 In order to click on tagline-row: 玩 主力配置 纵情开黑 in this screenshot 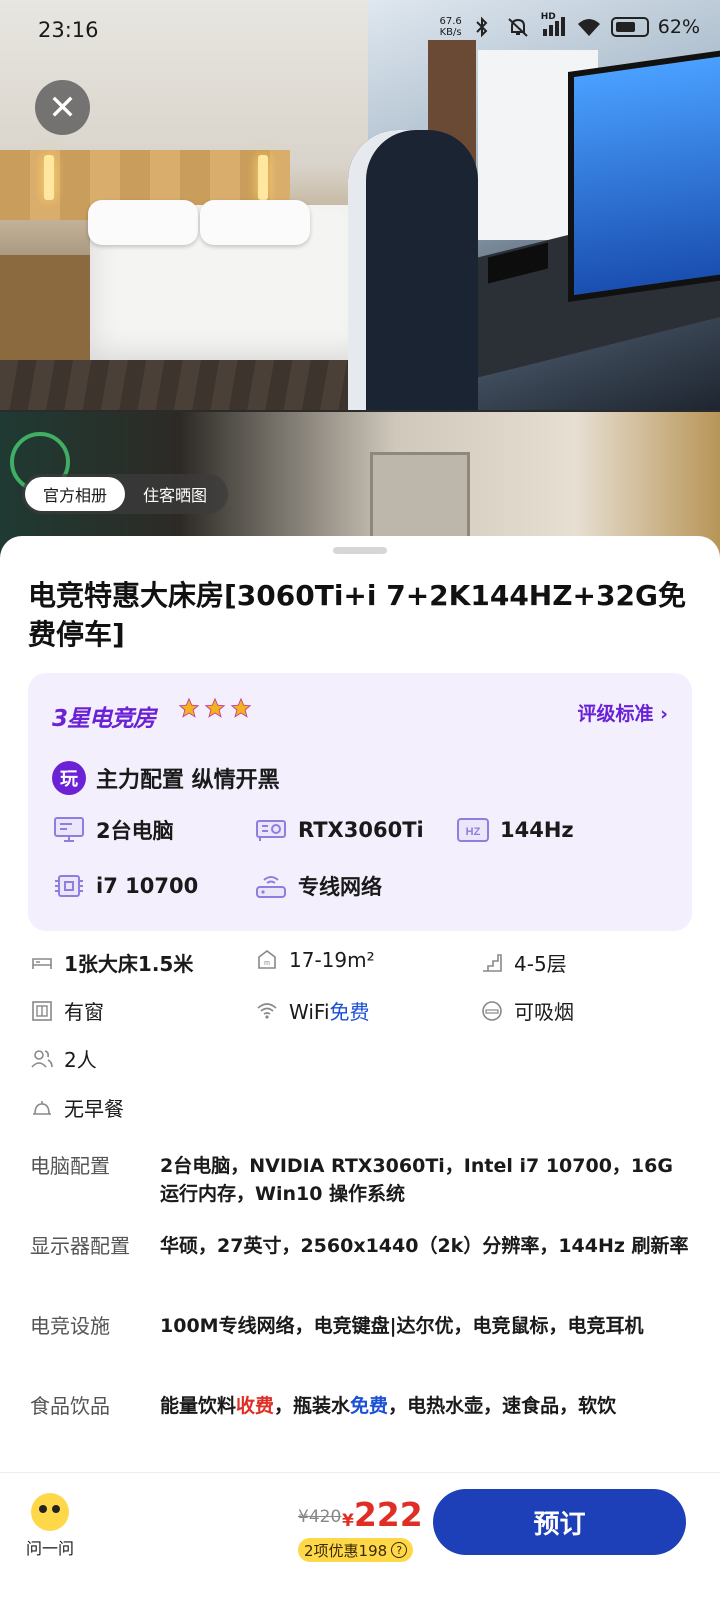, I will do `click(166, 778)`.